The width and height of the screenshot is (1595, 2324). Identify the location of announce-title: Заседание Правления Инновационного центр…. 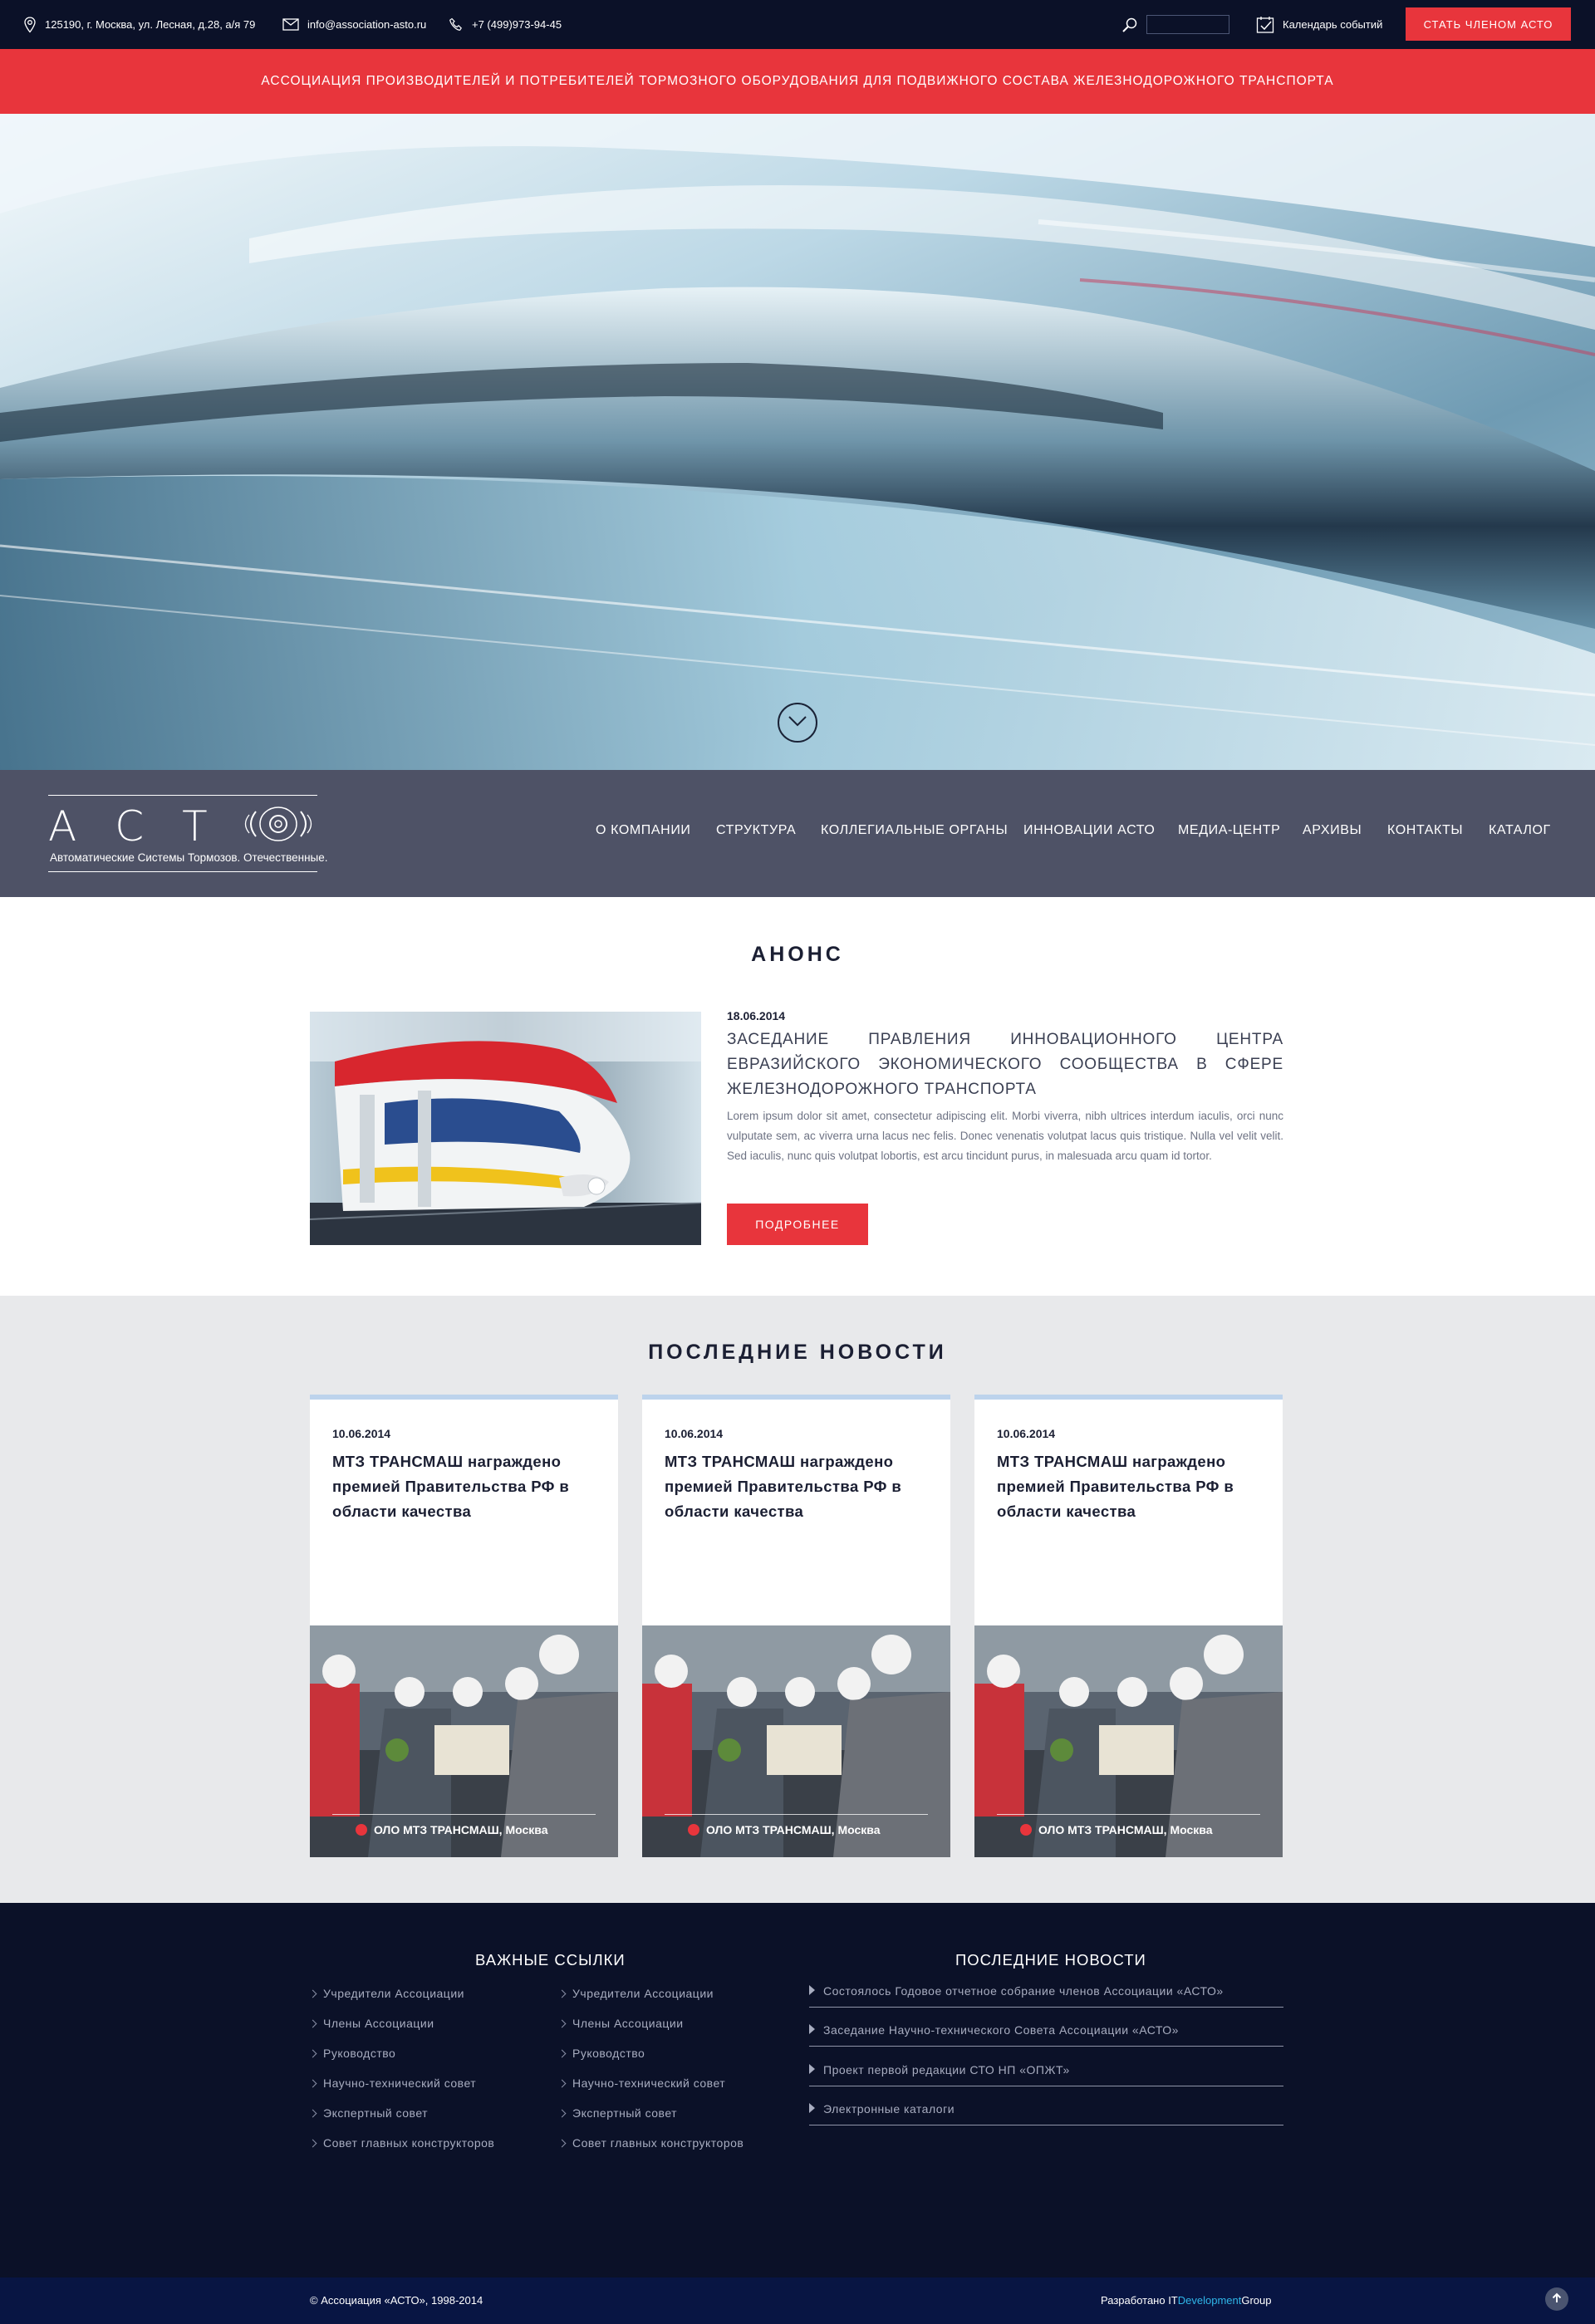
(1005, 1064).